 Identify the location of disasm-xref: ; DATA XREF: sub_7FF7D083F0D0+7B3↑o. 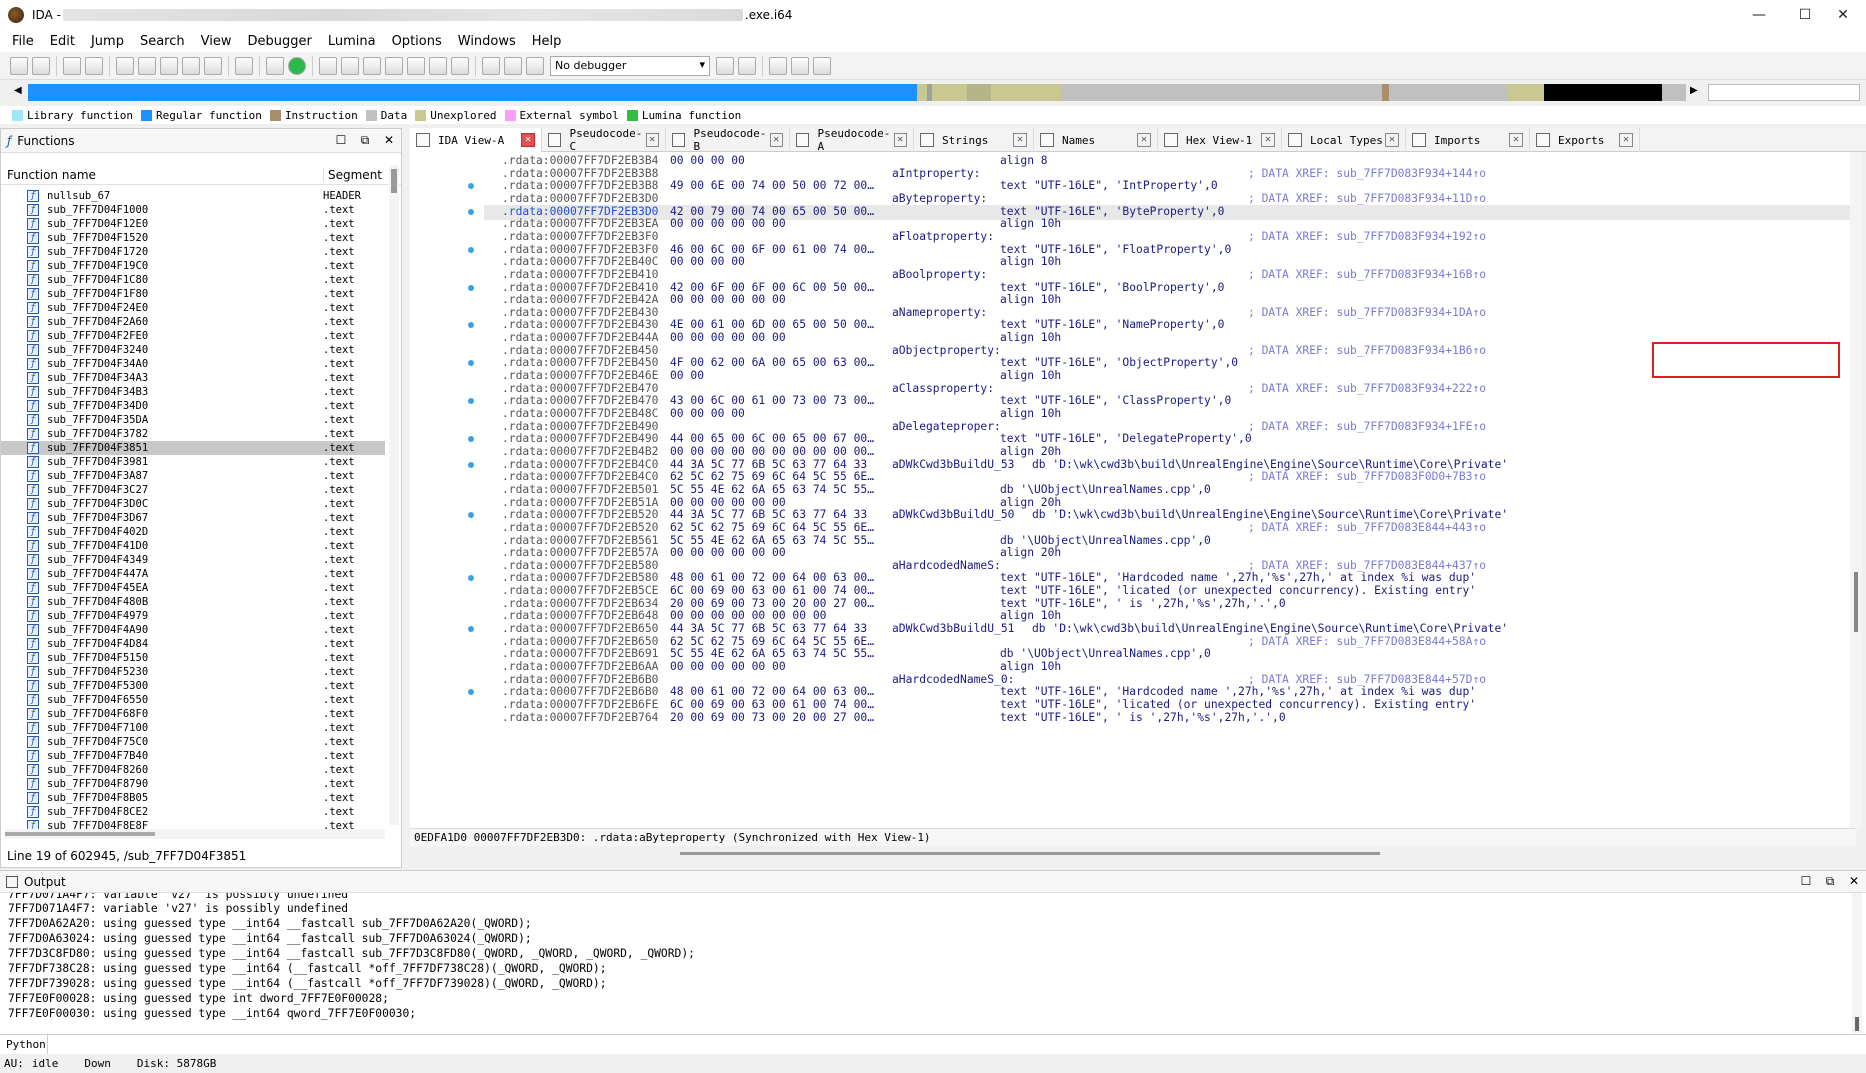
(1367, 476).